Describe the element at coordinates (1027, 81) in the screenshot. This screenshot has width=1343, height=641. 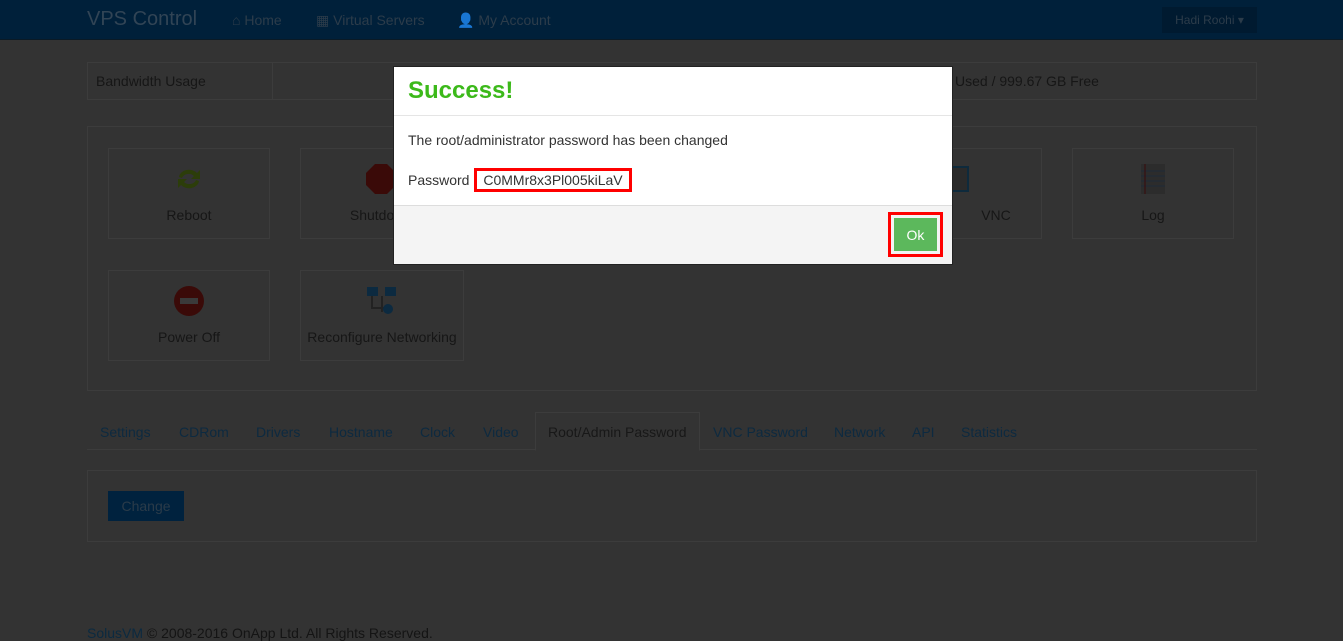
I see `bandwidth-value: Used / 999.67 GB Free` at that location.